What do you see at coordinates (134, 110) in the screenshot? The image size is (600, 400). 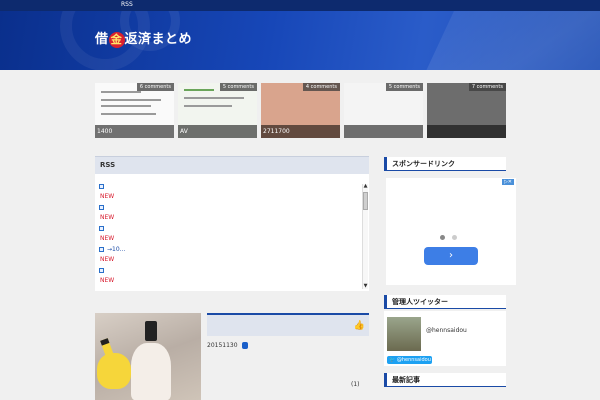 I see `thumbnail-card: 6 comments 1400` at bounding box center [134, 110].